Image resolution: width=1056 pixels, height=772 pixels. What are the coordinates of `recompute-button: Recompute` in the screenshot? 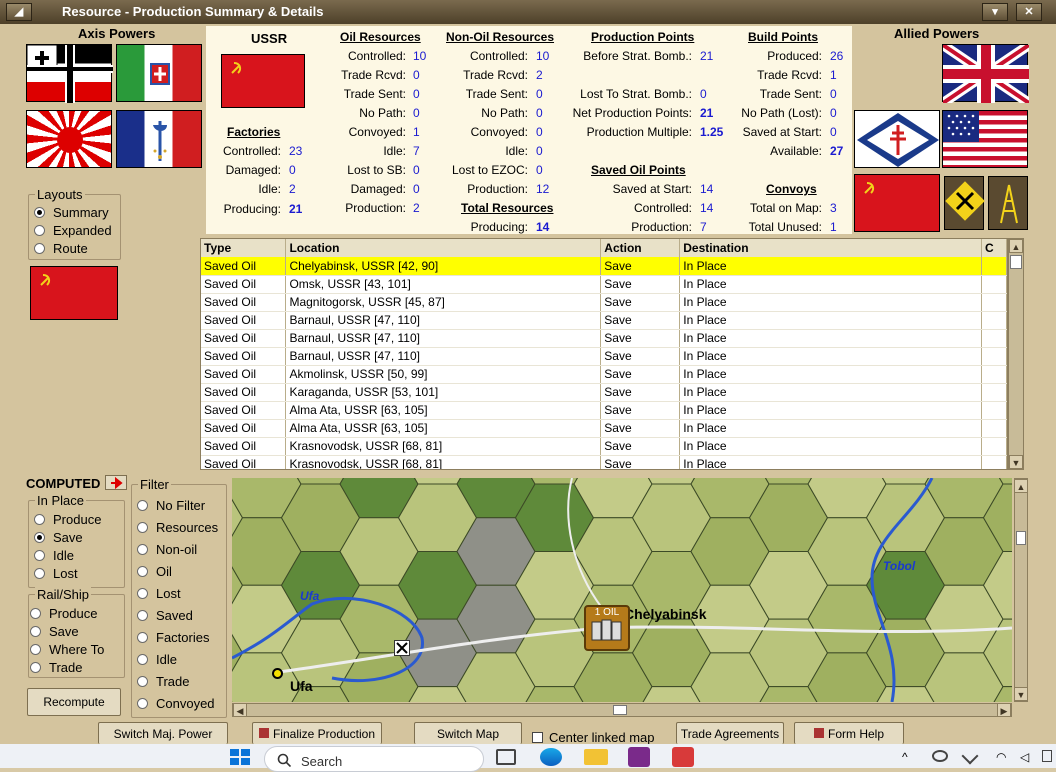 It's located at (74, 702).